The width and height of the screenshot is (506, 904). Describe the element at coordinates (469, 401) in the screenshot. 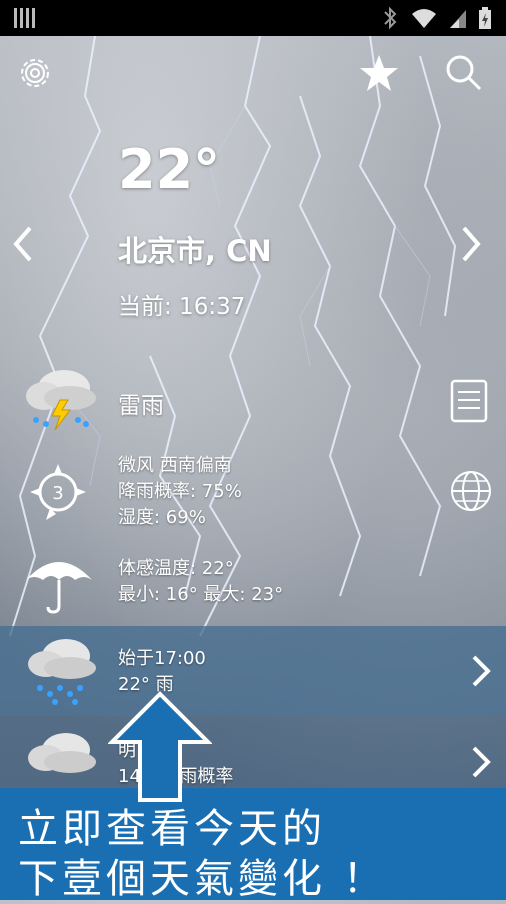

I see `details-list-icon` at that location.